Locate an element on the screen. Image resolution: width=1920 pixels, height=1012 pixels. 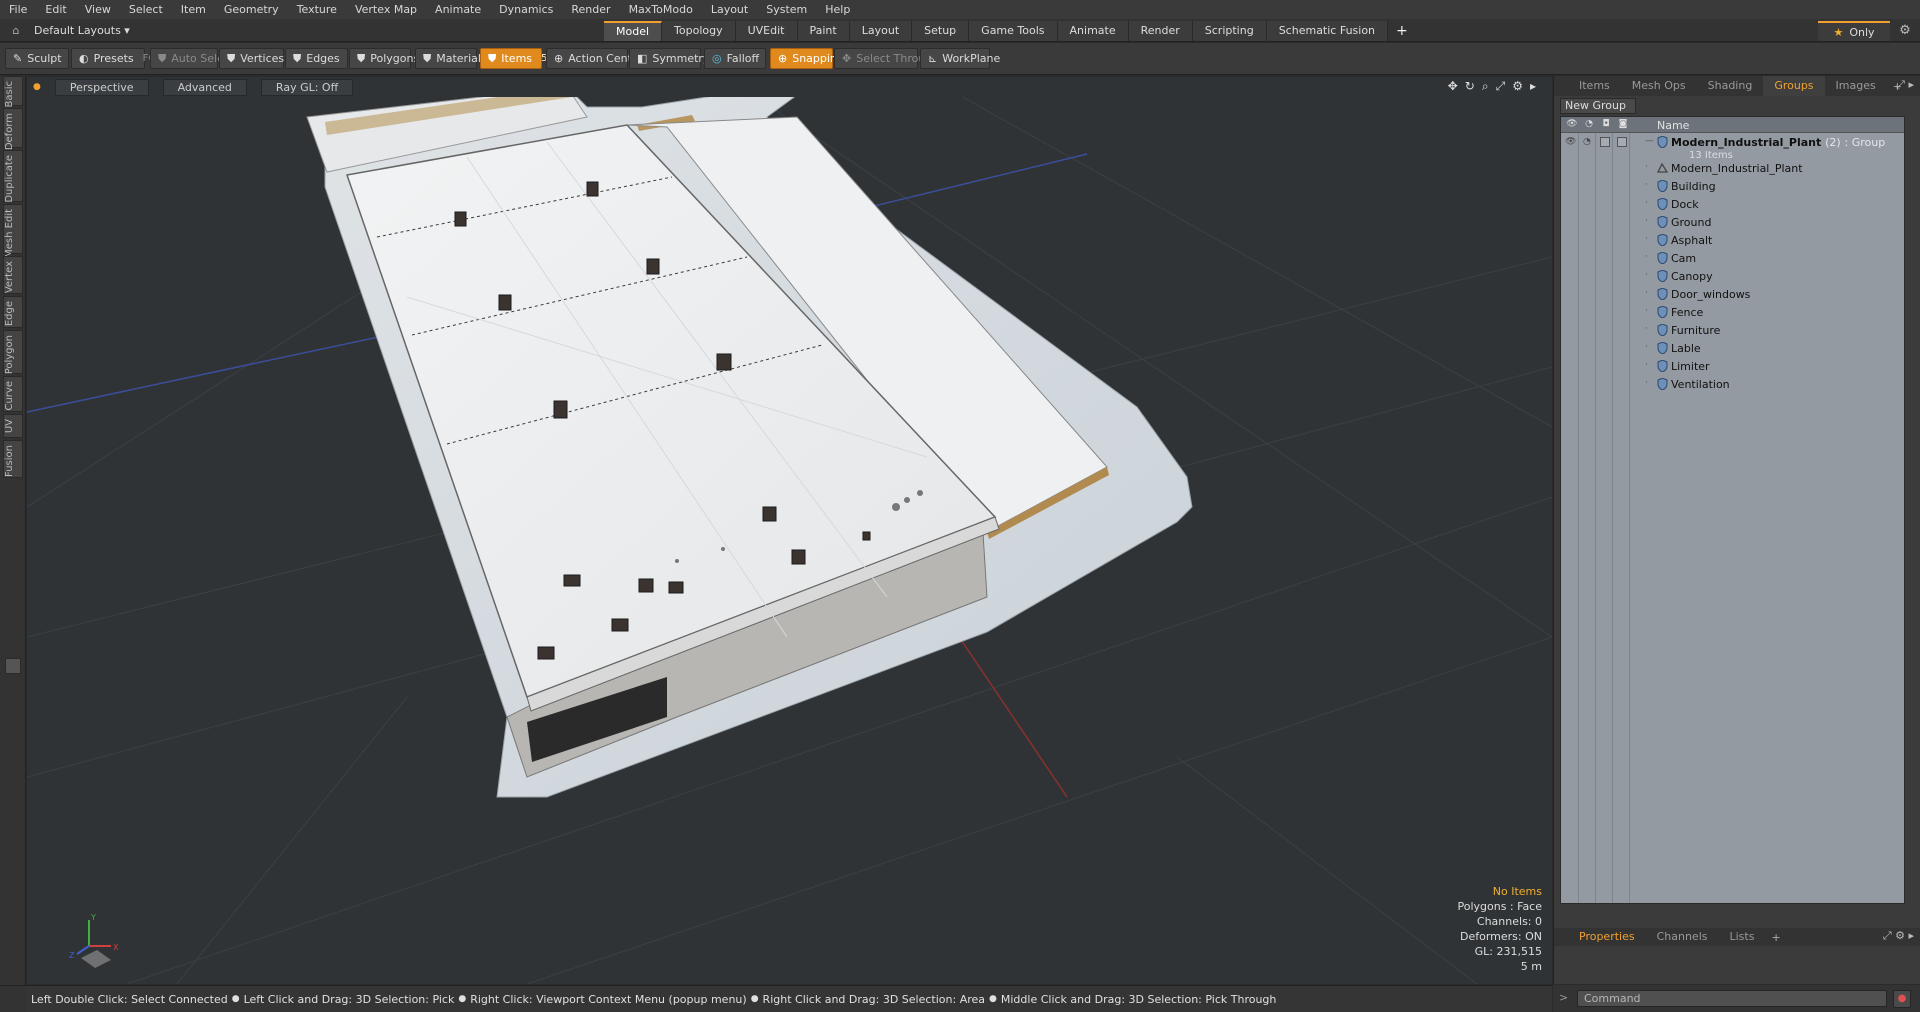
layout-selector: ⌂ Default Layouts ▾ is located at coordinates (67, 30).